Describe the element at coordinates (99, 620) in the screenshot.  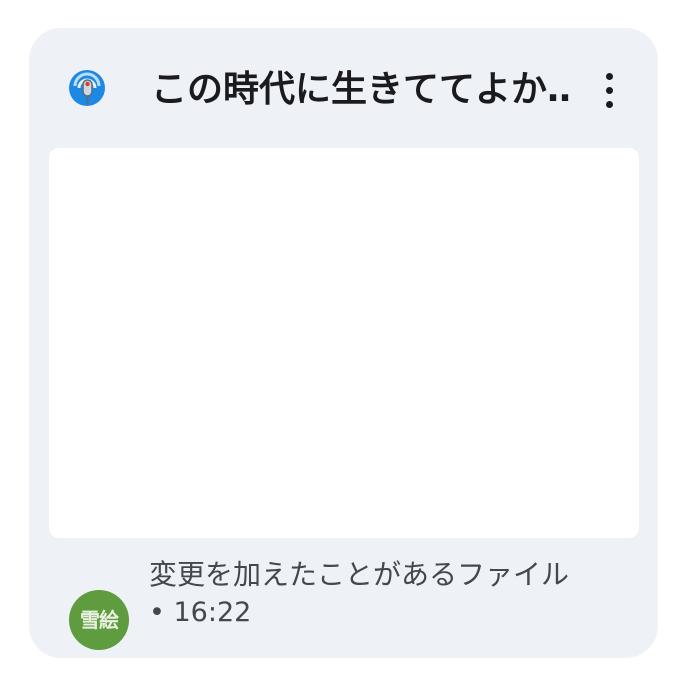
I see `avatar: 雪絵` at that location.